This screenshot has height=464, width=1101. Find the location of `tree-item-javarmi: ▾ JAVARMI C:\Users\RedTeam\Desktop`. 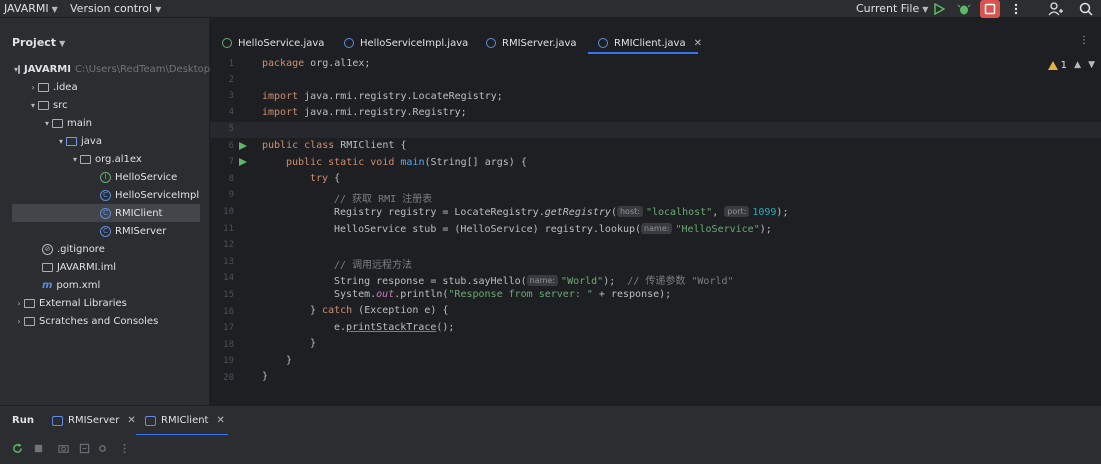

tree-item-javarmi: ▾ JAVARMI C:\Users\RedTeam\Desktop is located at coordinates (105, 69).